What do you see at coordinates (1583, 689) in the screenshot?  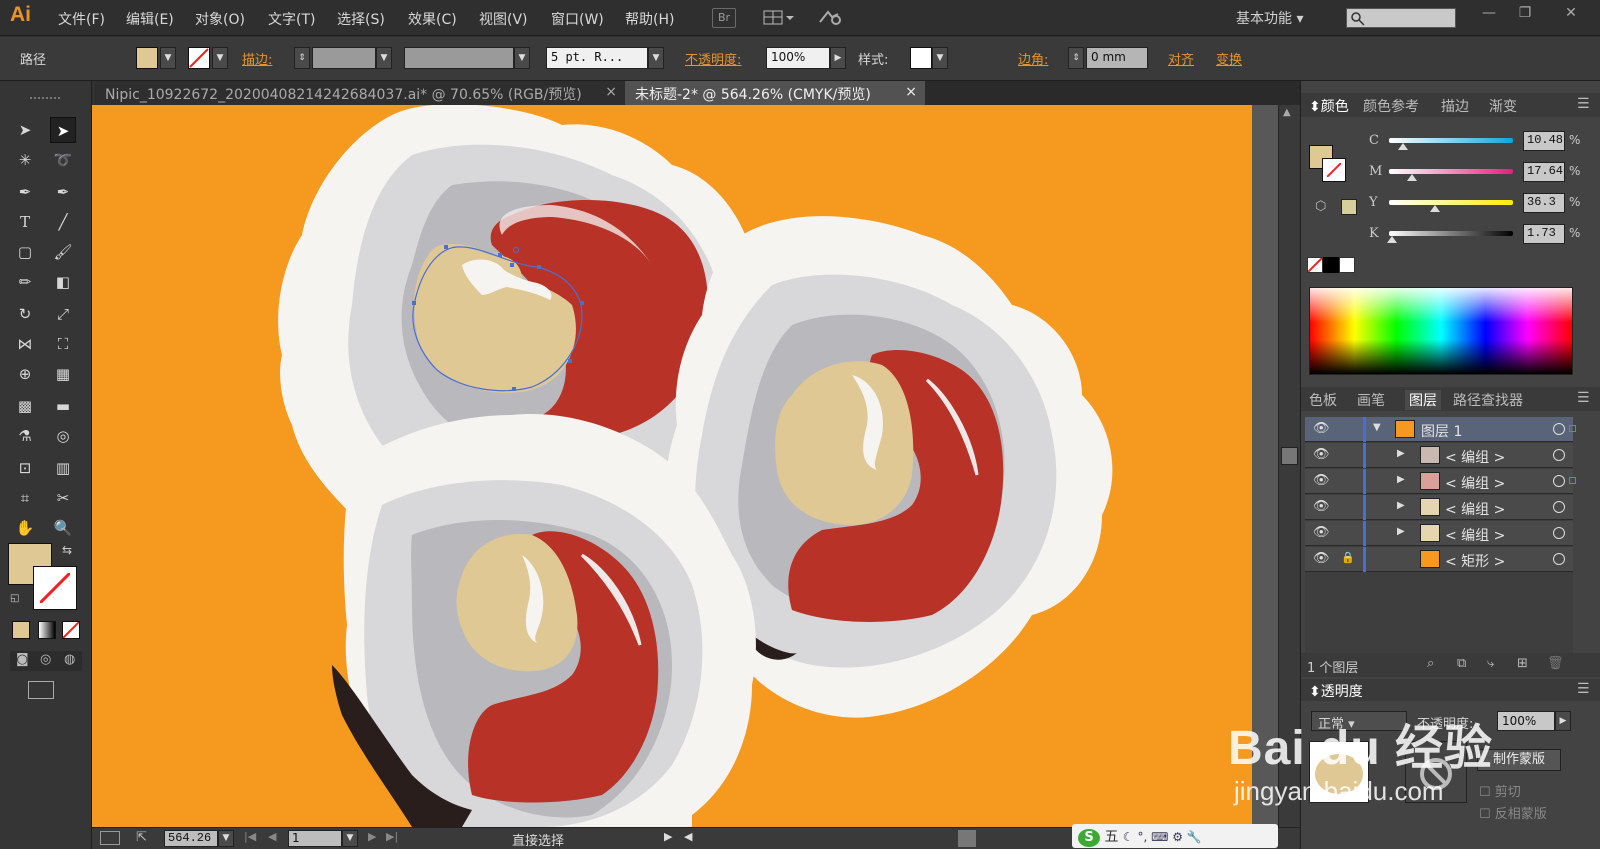 I see `panel-menu-icon: ☰` at bounding box center [1583, 689].